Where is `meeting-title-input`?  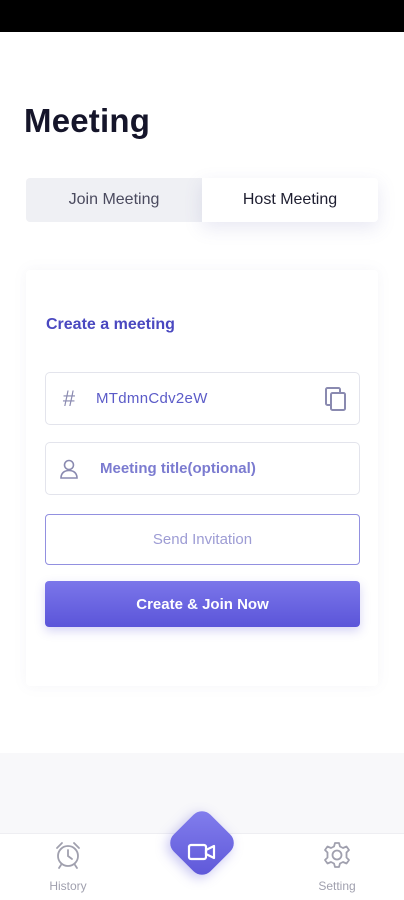 meeting-title-input is located at coordinates (225, 468).